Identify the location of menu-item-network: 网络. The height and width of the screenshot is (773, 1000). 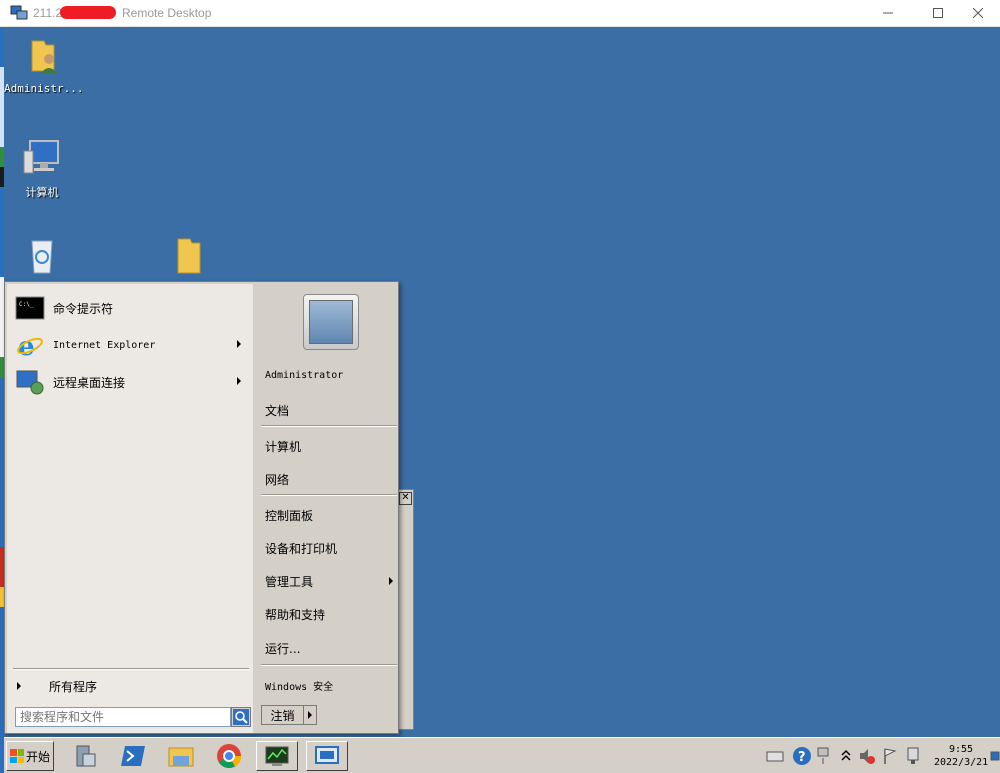
(277, 479).